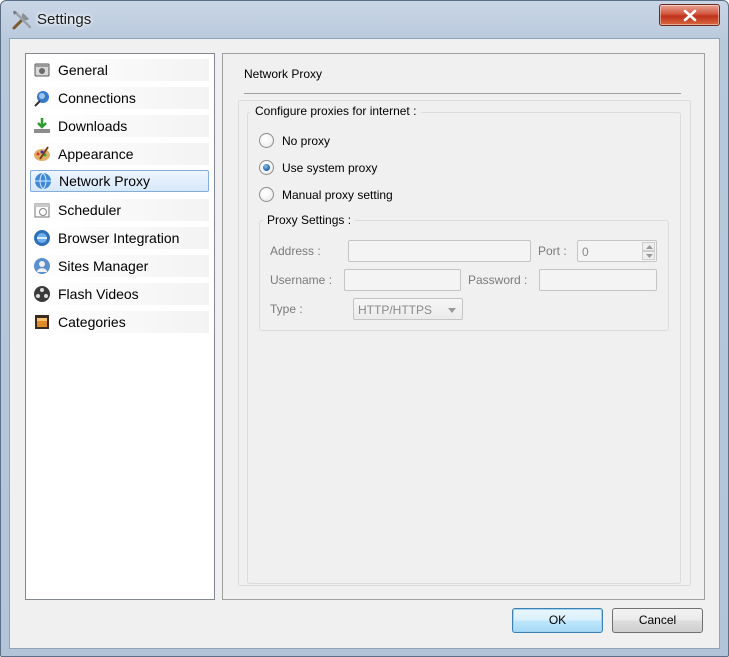 The width and height of the screenshot is (729, 657). What do you see at coordinates (96, 154) in the screenshot?
I see `nav-label: Appearance` at bounding box center [96, 154].